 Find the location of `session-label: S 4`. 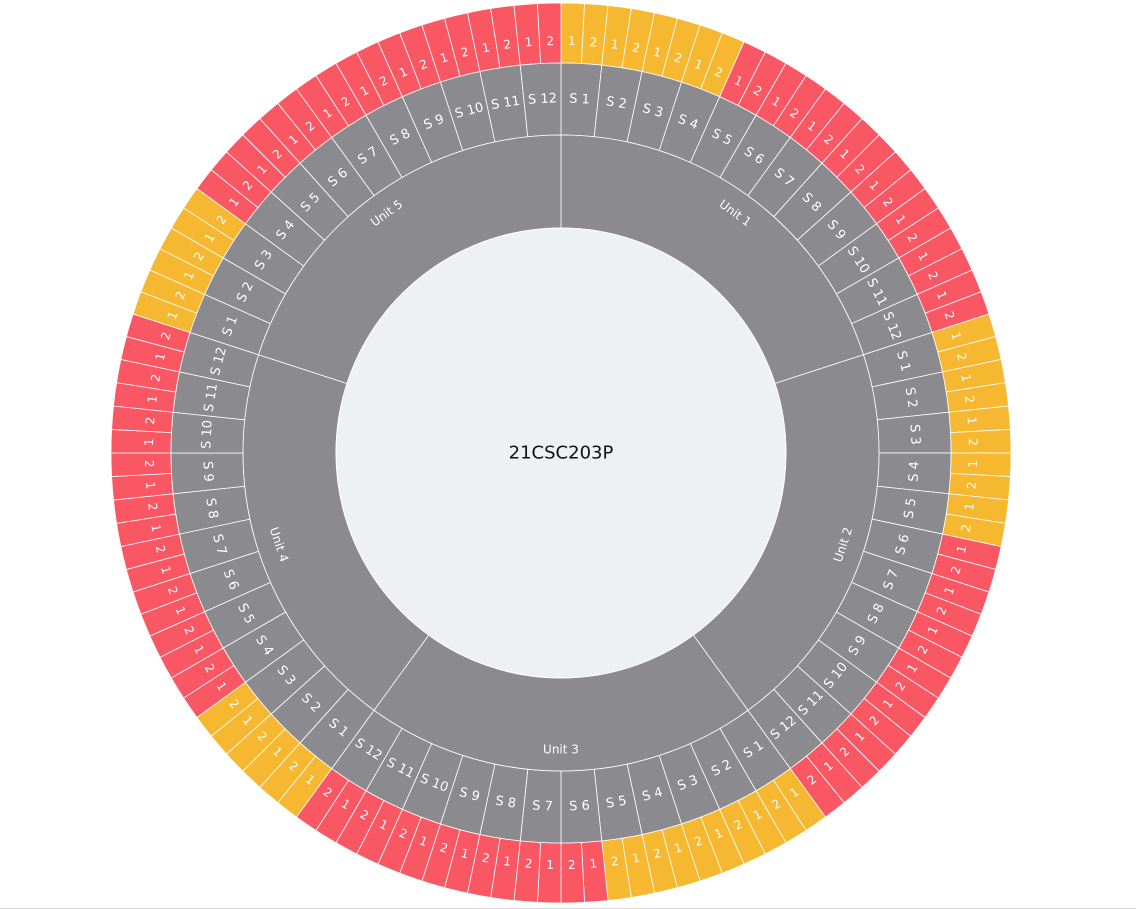

session-label: S 4 is located at coordinates (914, 471).